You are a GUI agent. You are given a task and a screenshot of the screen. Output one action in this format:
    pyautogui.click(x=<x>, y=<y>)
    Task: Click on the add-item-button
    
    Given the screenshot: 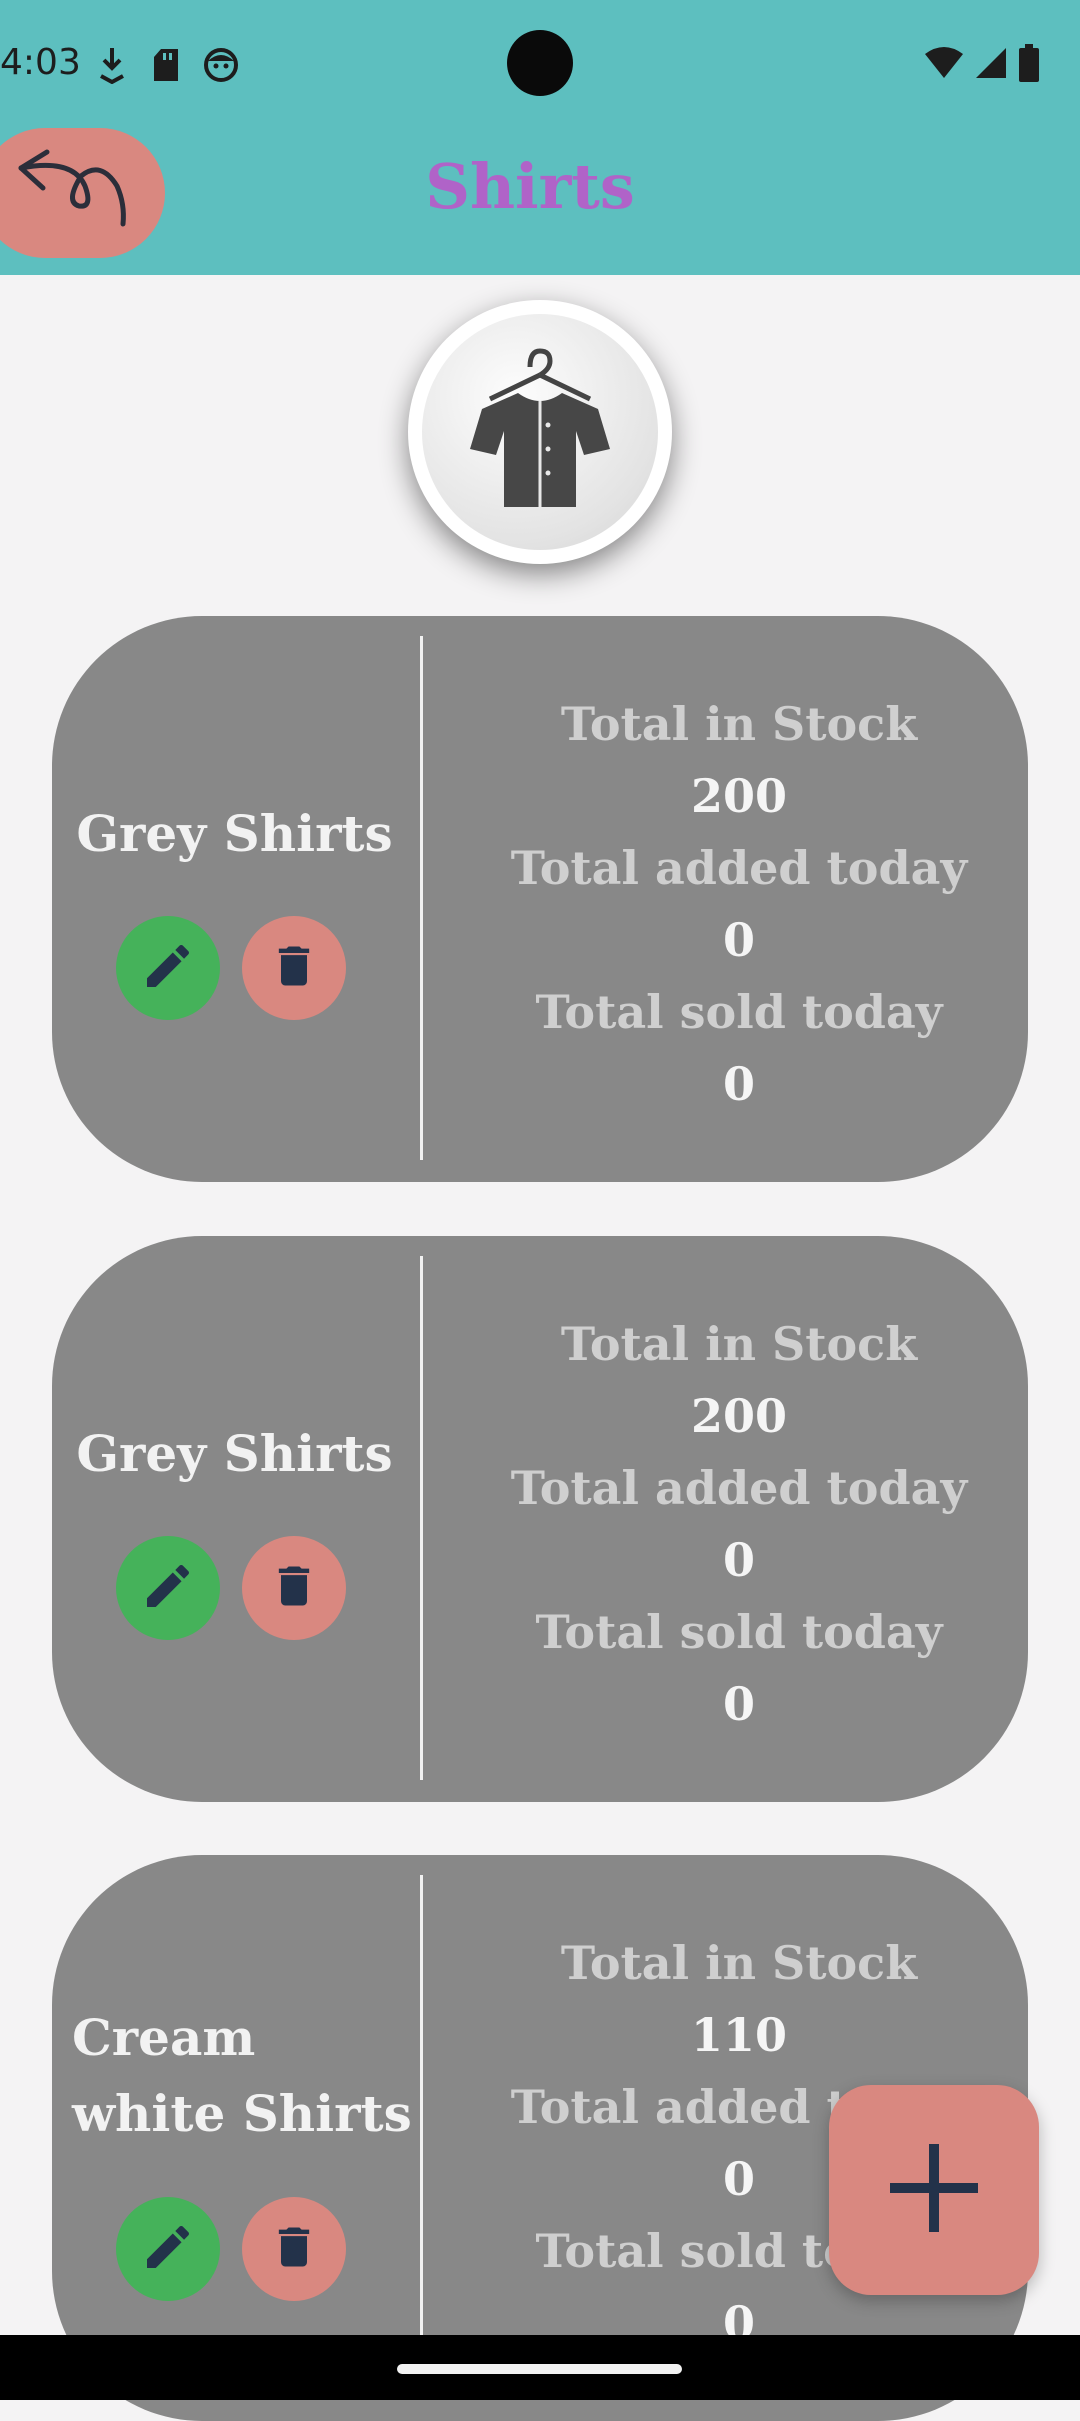 What is the action you would take?
    pyautogui.click(x=934, y=2190)
    